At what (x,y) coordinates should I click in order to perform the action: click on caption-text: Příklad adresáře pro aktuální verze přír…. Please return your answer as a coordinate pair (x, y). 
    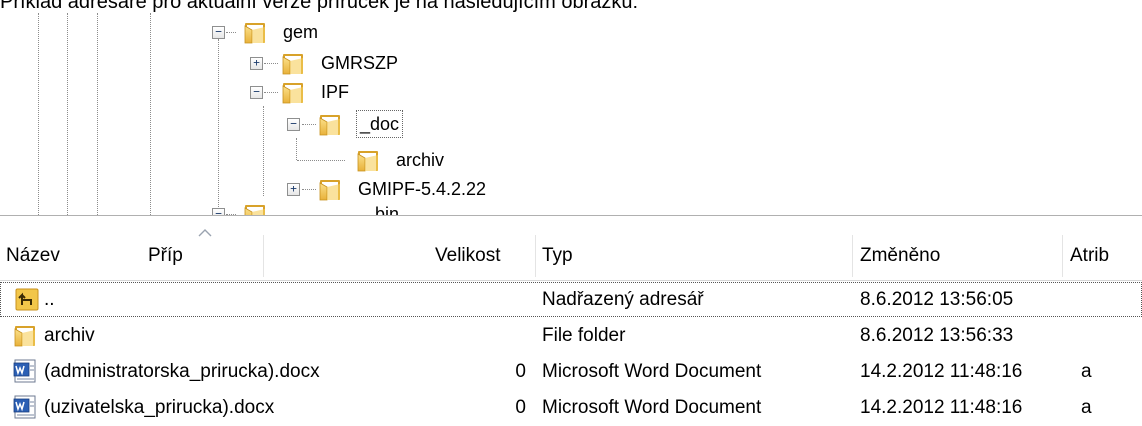
    Looking at the image, I should click on (319, 6).